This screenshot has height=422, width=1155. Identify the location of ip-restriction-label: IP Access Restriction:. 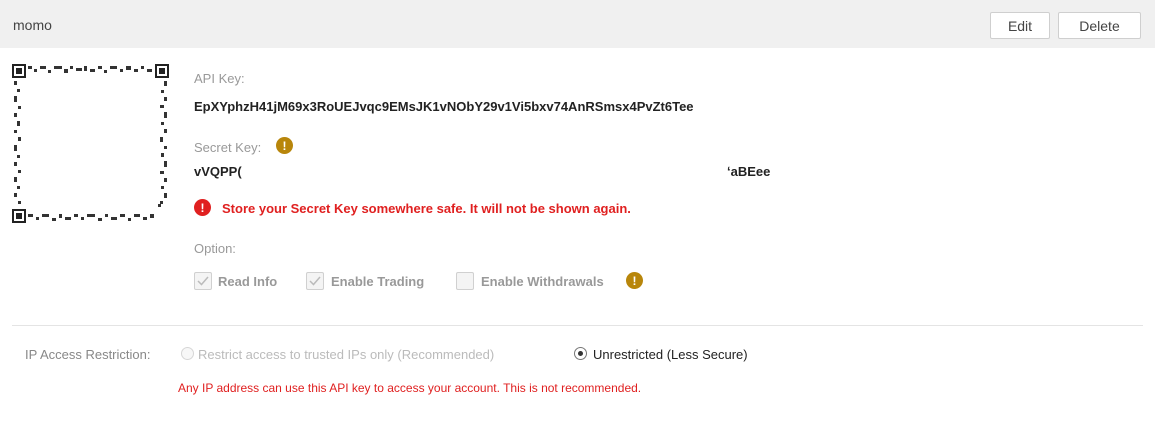
(88, 354).